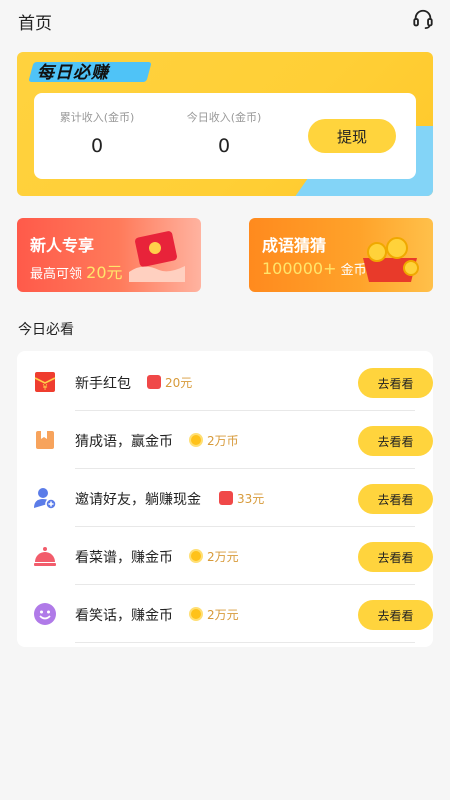 The image size is (450, 800). I want to click on list-item: 猜成语，赢金币 2万币 去看看, so click(225, 440).